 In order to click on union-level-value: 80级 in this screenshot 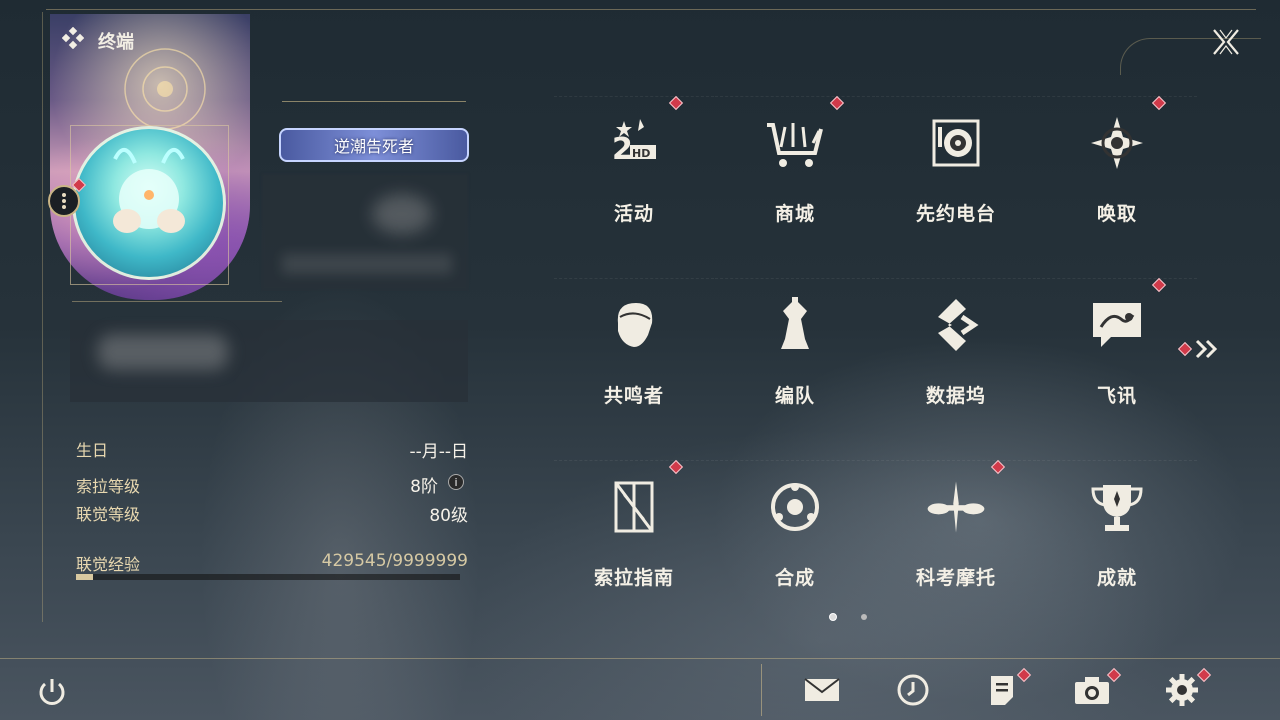, I will do `click(448, 516)`.